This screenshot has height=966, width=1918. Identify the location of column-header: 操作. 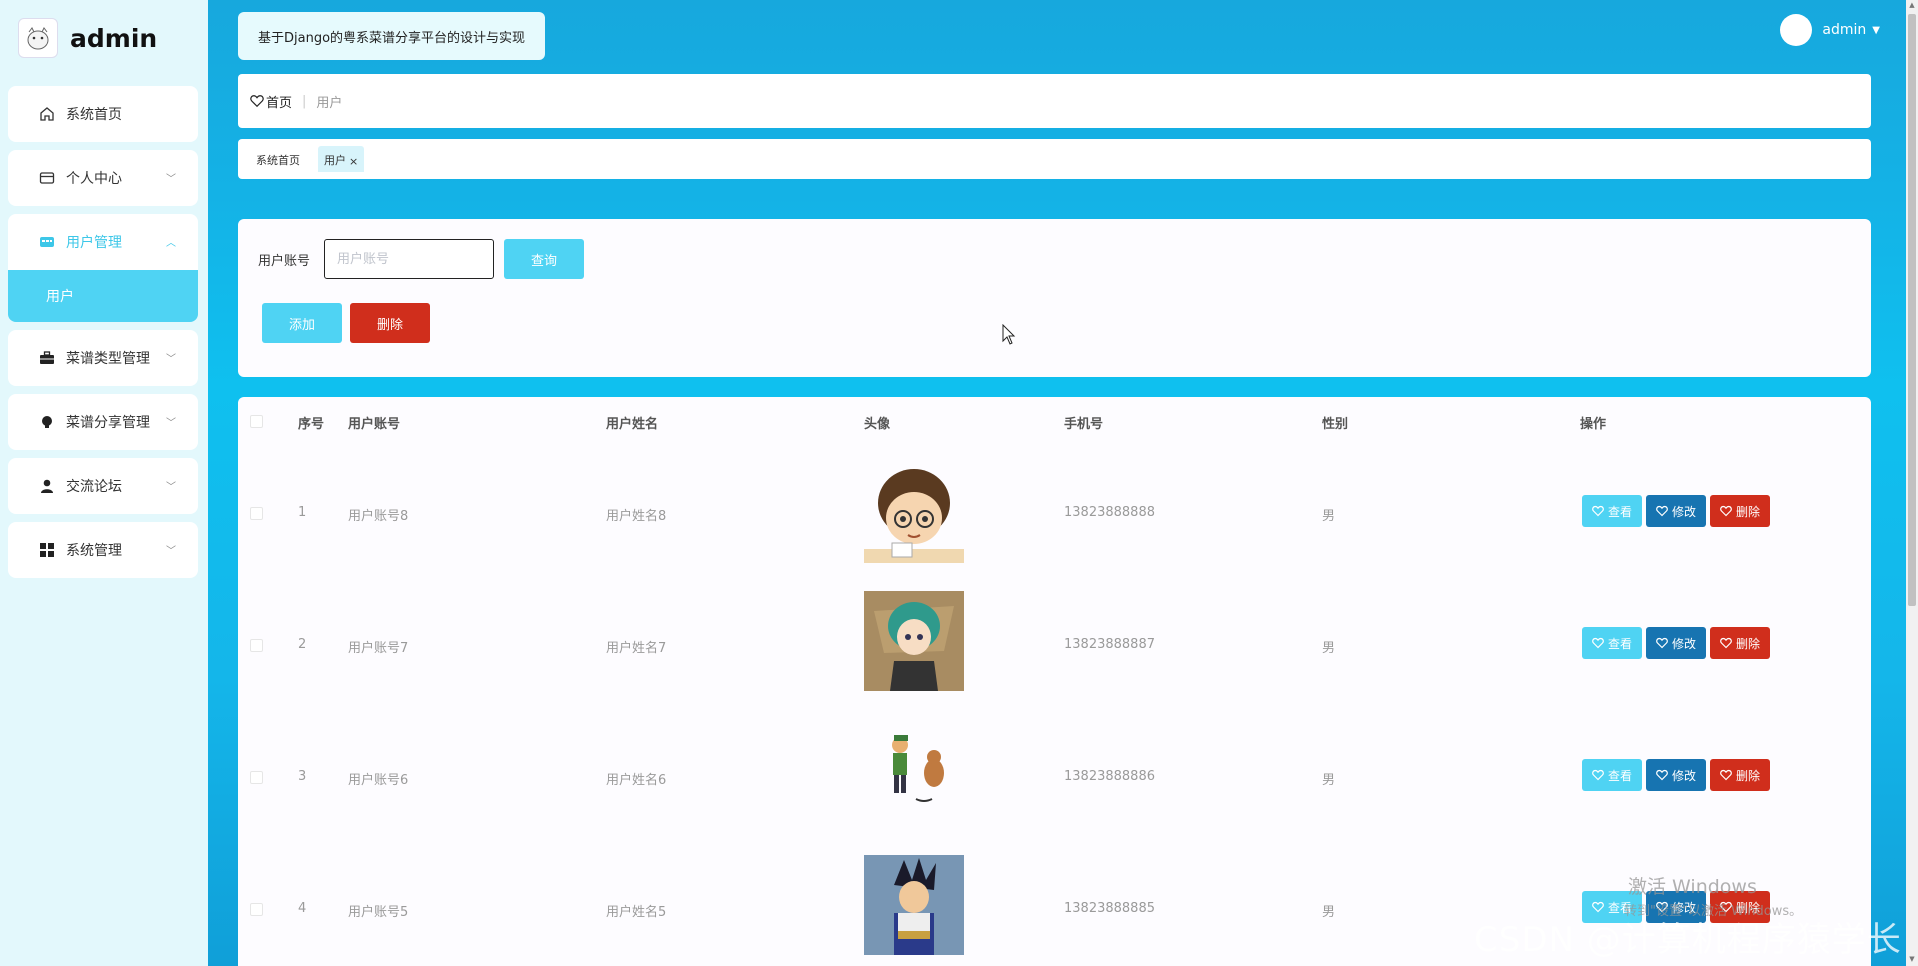
(1593, 424).